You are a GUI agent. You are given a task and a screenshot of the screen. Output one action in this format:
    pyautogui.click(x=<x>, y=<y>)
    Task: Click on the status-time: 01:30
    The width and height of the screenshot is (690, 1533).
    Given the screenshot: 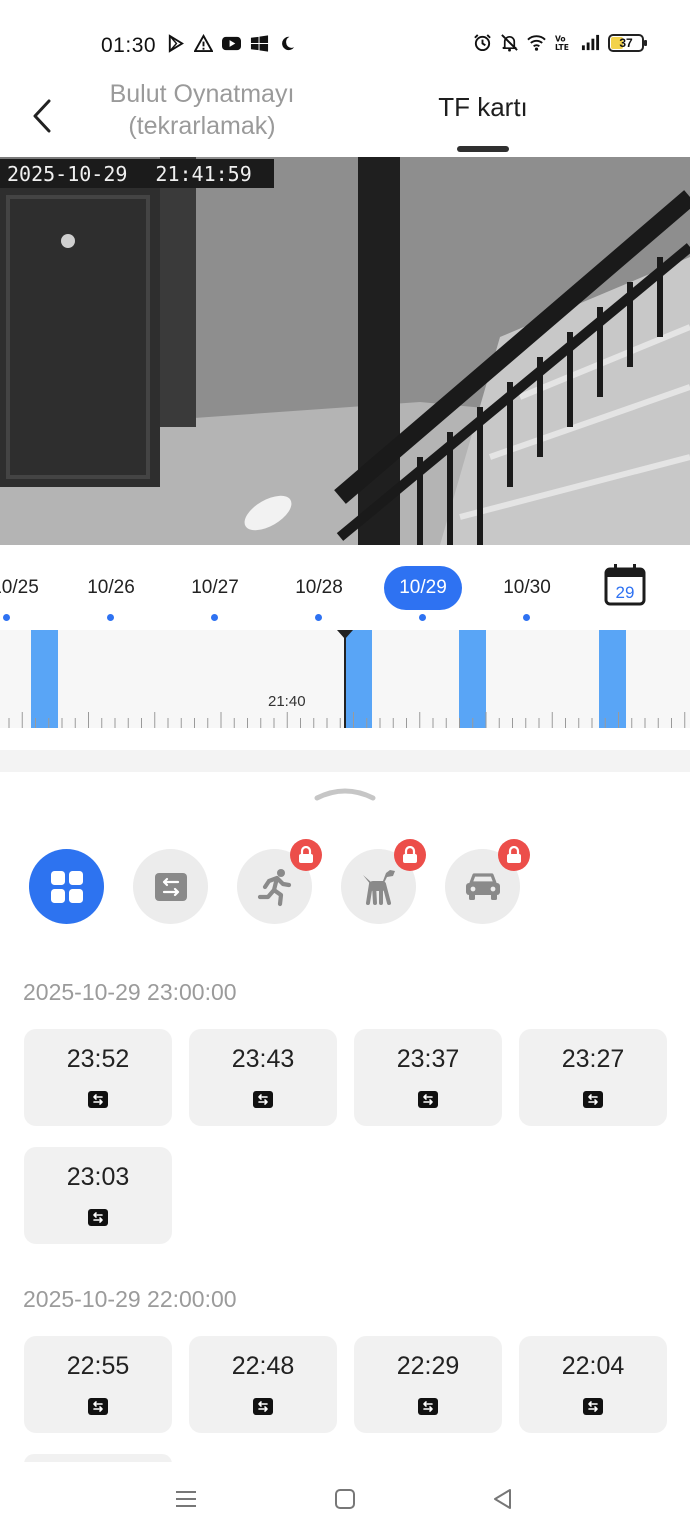 What is the action you would take?
    pyautogui.click(x=129, y=45)
    